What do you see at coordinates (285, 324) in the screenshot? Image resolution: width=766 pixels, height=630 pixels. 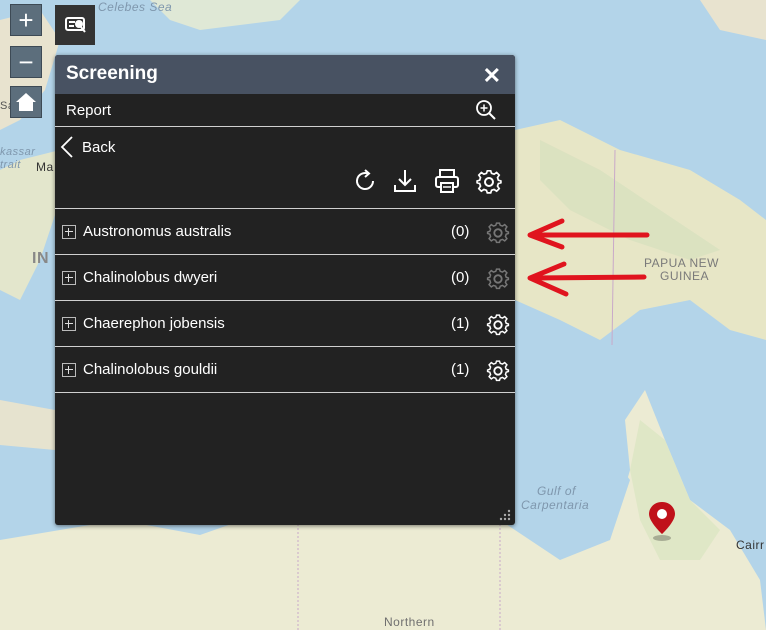 I see `list-item: Chaerephon jobensis (1)` at bounding box center [285, 324].